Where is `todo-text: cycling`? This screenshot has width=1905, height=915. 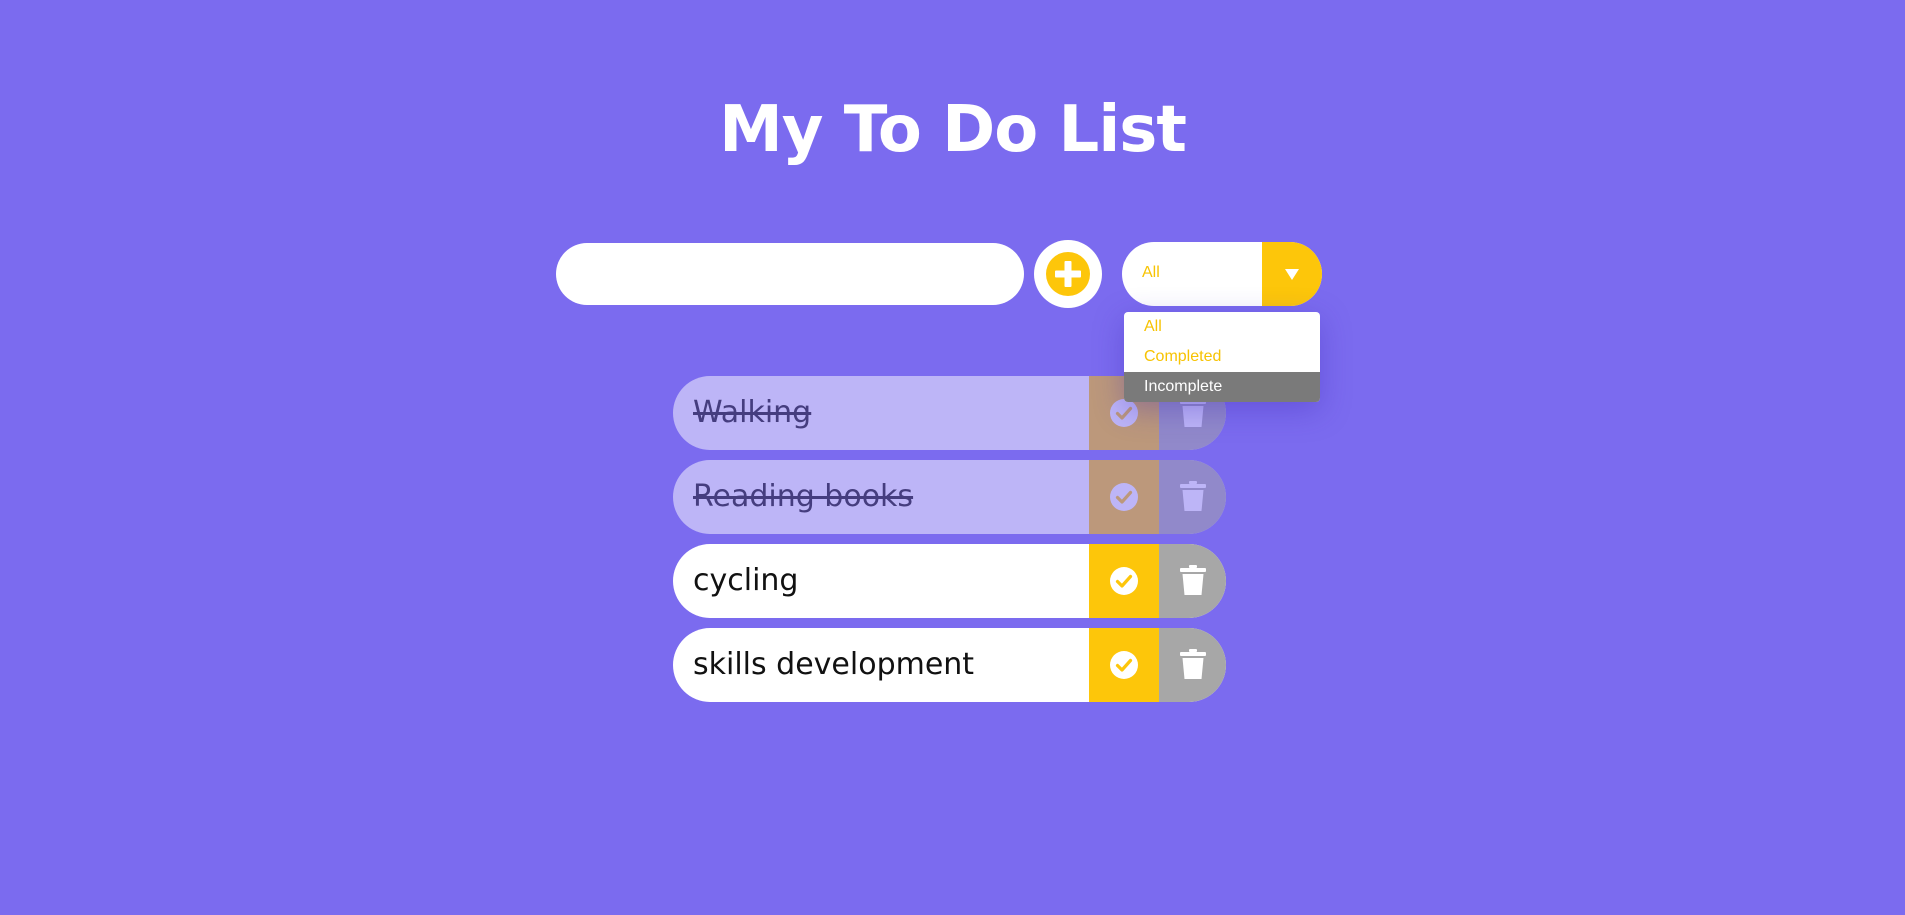 todo-text: cycling is located at coordinates (746, 580).